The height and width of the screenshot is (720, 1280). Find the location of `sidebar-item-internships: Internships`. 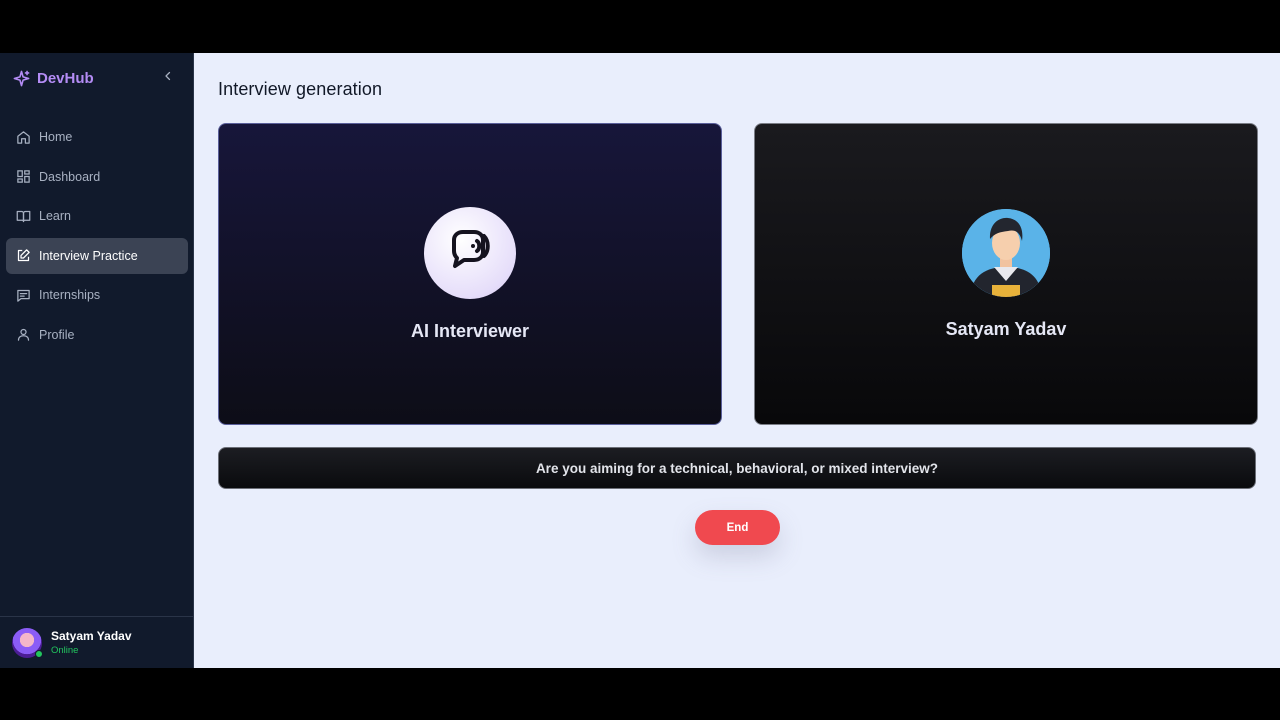

sidebar-item-internships: Internships is located at coordinates (97, 295).